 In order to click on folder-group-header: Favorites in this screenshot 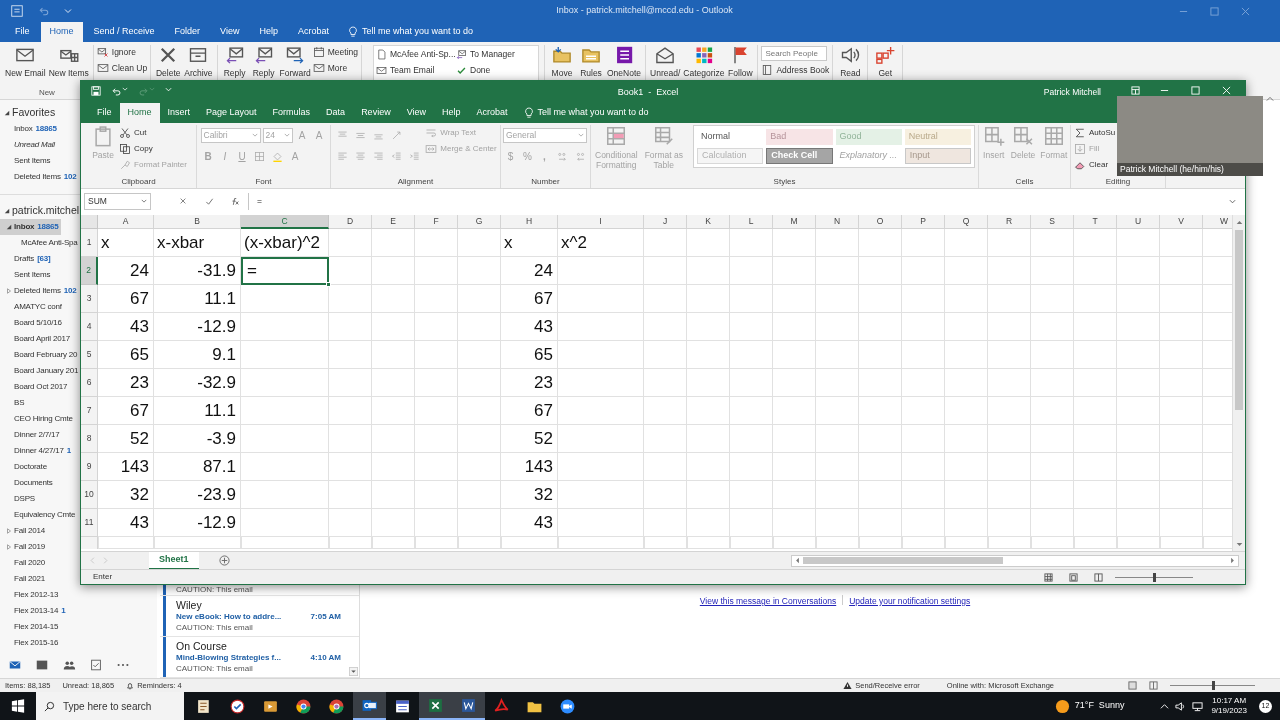, I will do `click(28, 113)`.